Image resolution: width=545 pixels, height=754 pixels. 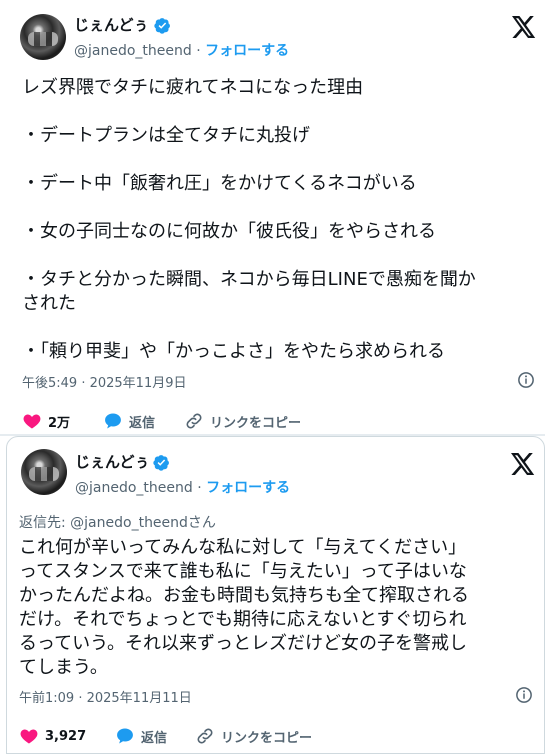 I want to click on like-count: 3,927, so click(x=66, y=736).